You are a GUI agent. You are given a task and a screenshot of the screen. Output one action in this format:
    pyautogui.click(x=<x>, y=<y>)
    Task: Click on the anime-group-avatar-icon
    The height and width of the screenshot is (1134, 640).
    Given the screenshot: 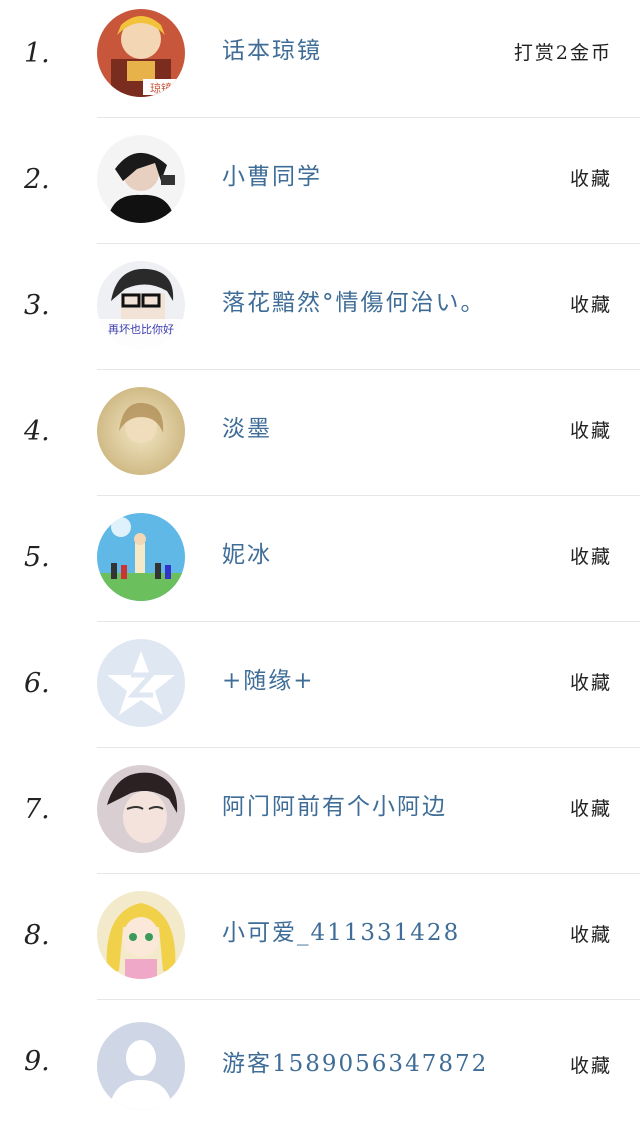 What is the action you would take?
    pyautogui.click(x=141, y=557)
    